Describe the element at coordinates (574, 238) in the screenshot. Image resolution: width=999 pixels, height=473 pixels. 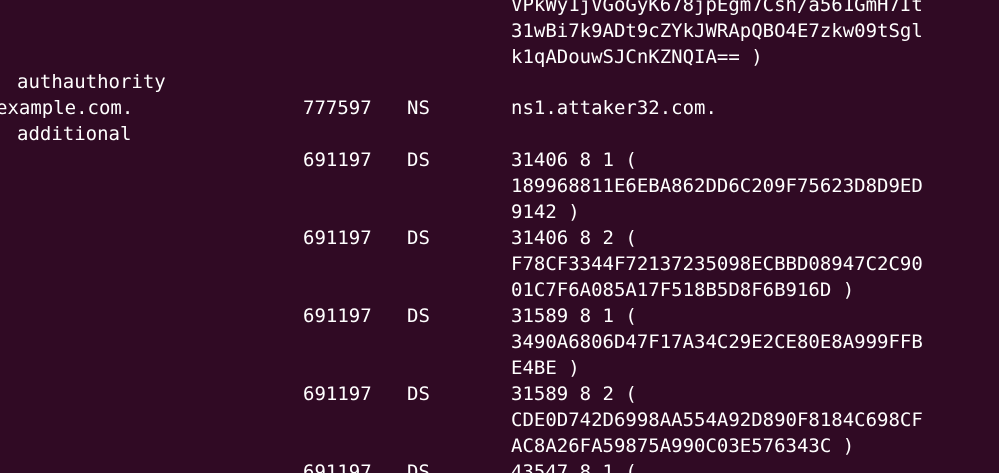
I see `record-data: 31406 8 2 (` at that location.